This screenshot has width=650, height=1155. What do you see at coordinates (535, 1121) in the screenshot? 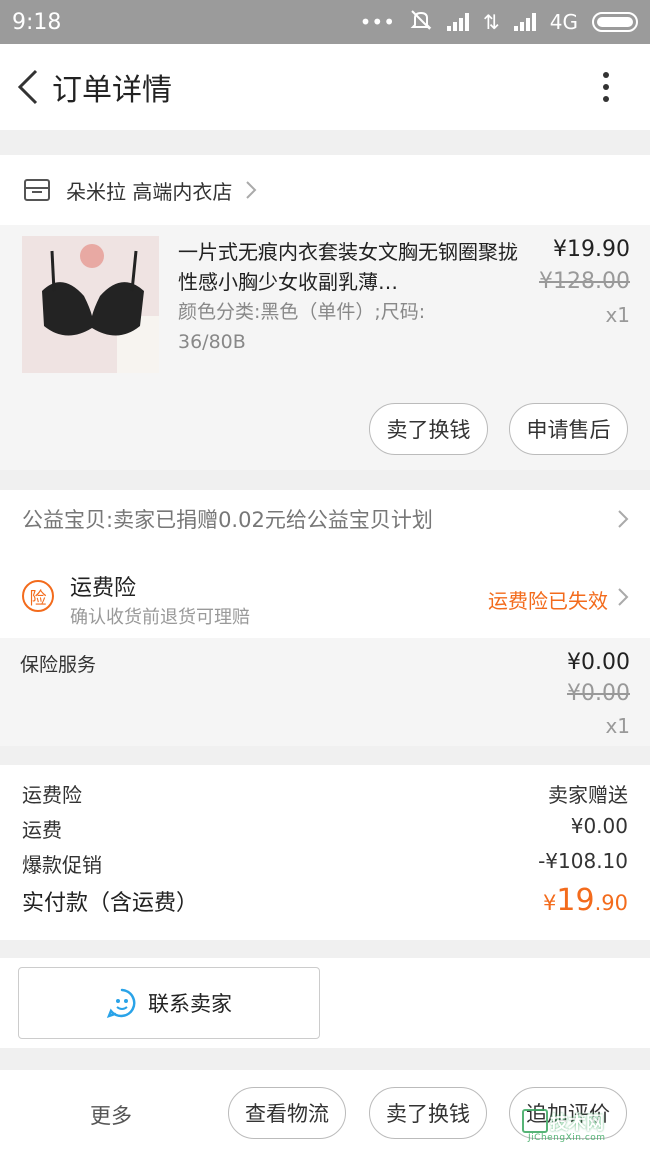
I see `watermark-box-icon` at bounding box center [535, 1121].